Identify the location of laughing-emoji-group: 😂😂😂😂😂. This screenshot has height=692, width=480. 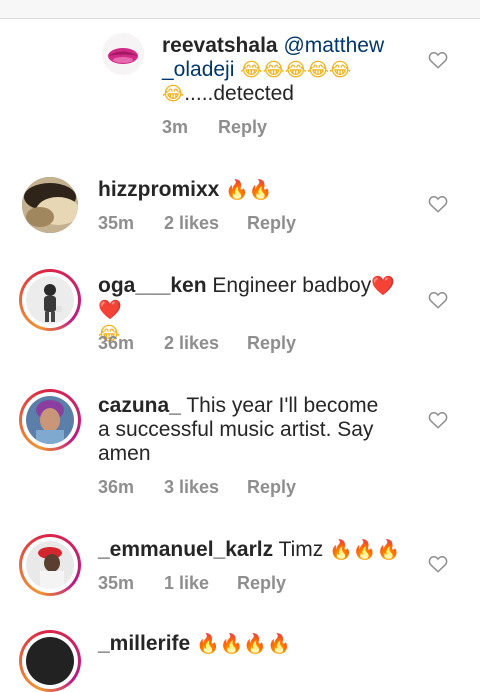
(296, 70).